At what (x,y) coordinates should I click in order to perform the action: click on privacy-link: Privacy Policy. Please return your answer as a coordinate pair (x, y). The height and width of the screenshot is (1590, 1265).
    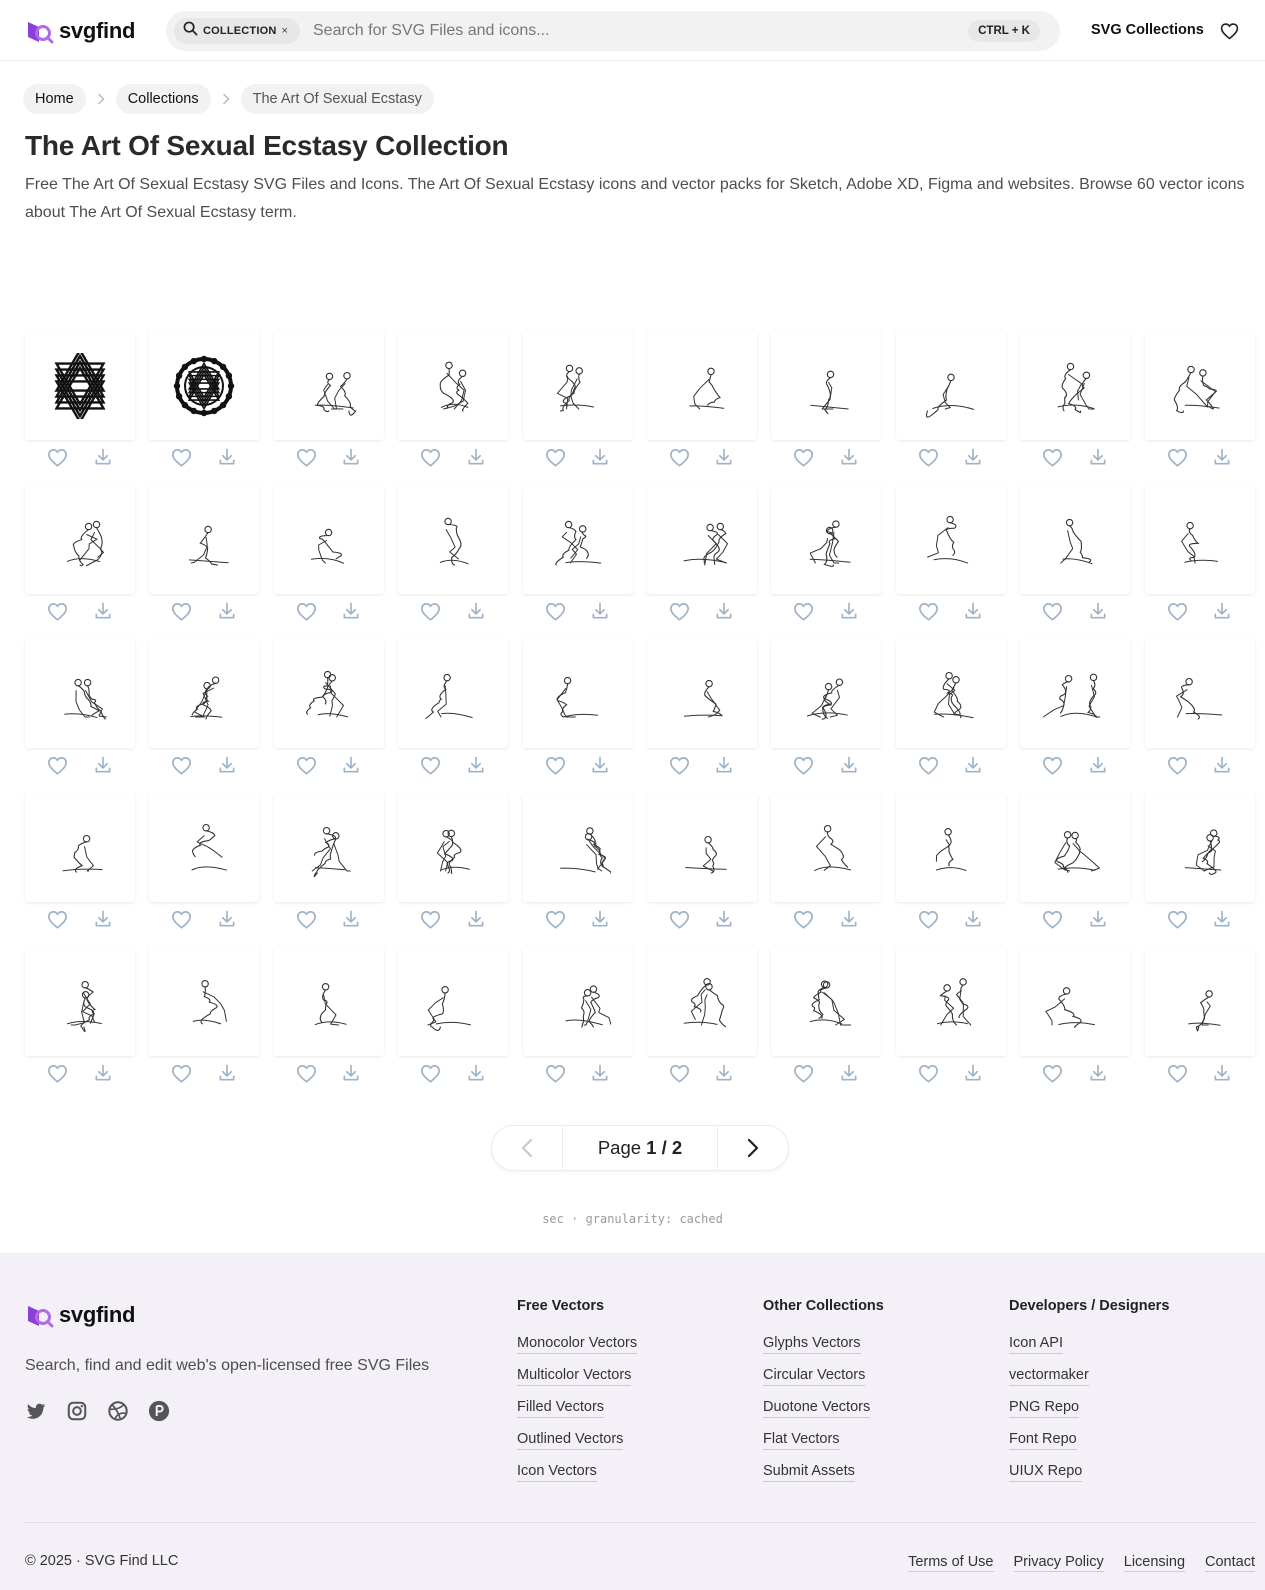
    Looking at the image, I should click on (1058, 1562).